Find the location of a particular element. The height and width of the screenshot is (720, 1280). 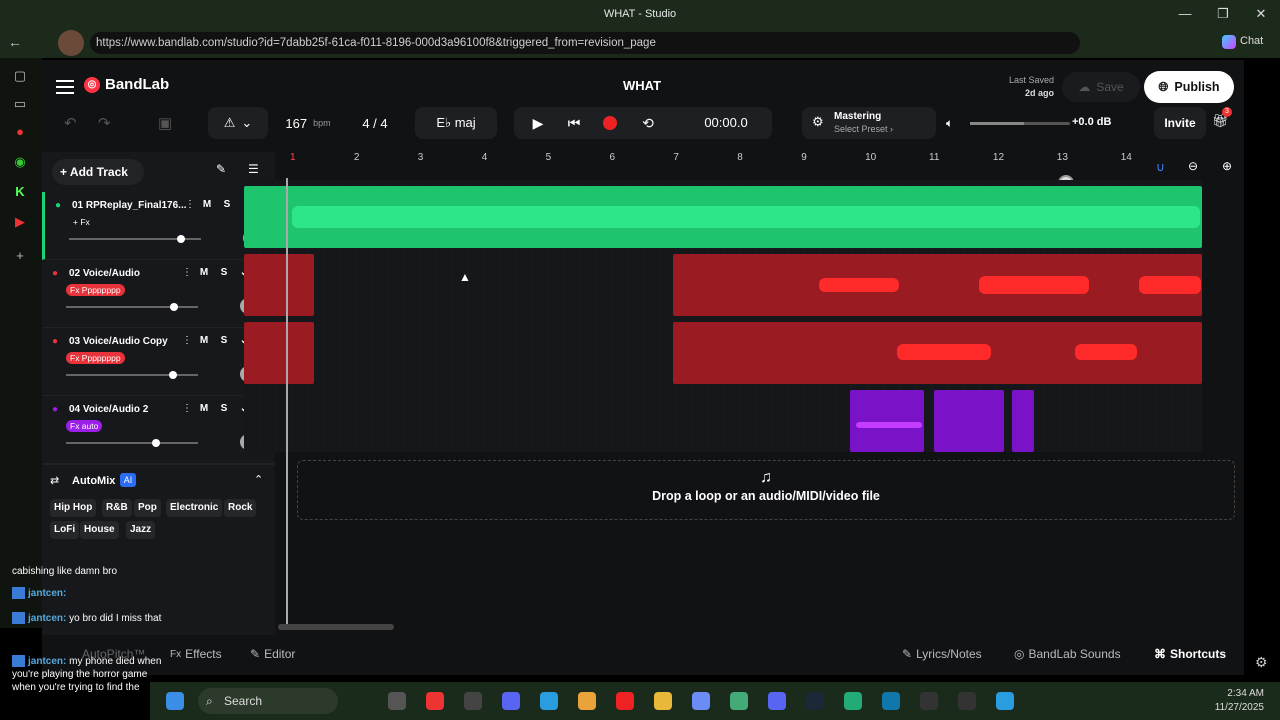

save-button: ☁ Save is located at coordinates (1101, 87).